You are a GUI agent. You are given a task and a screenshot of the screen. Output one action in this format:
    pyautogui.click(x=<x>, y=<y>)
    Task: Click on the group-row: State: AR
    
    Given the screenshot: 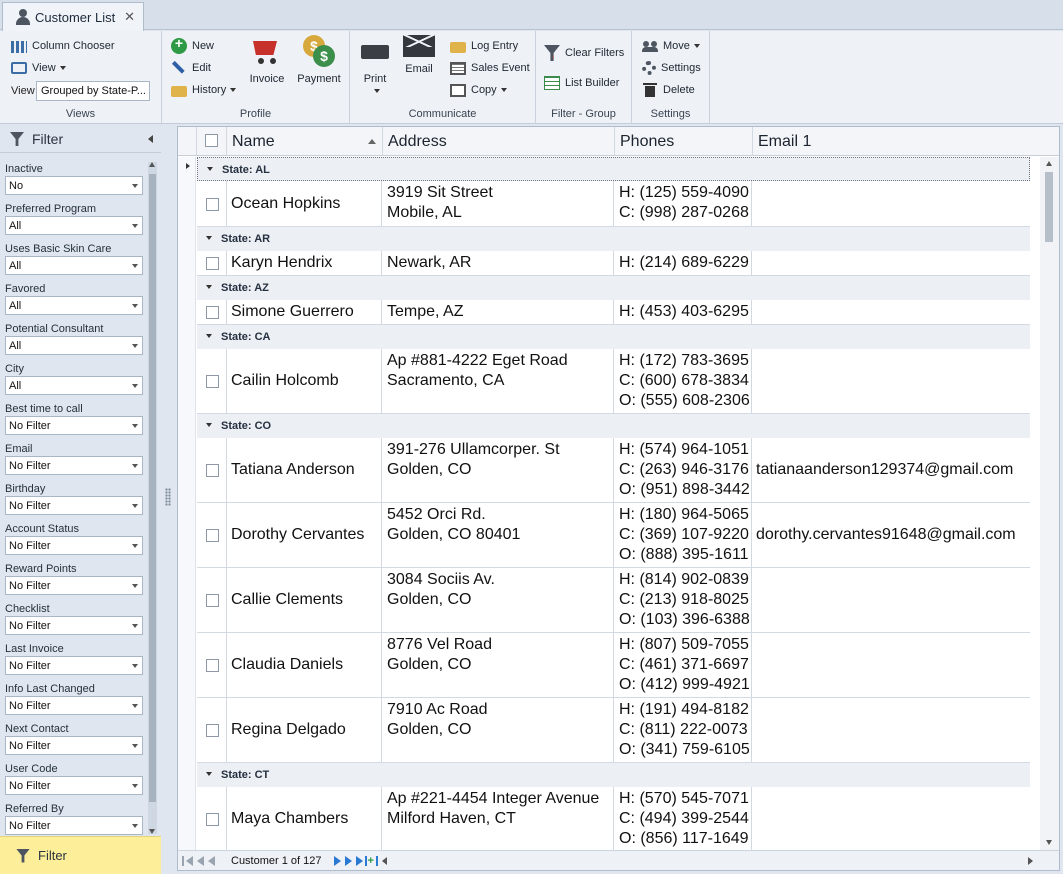 What is the action you would take?
    pyautogui.click(x=613, y=239)
    